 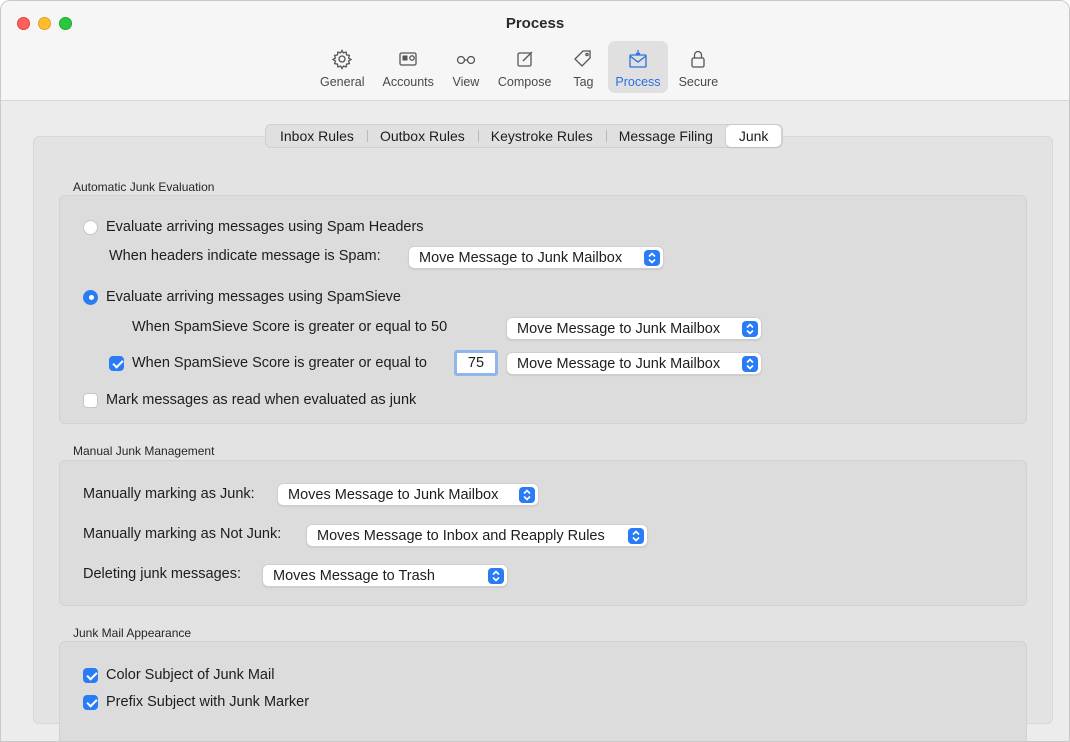 I want to click on color-subject-checkbox, so click(x=90, y=675).